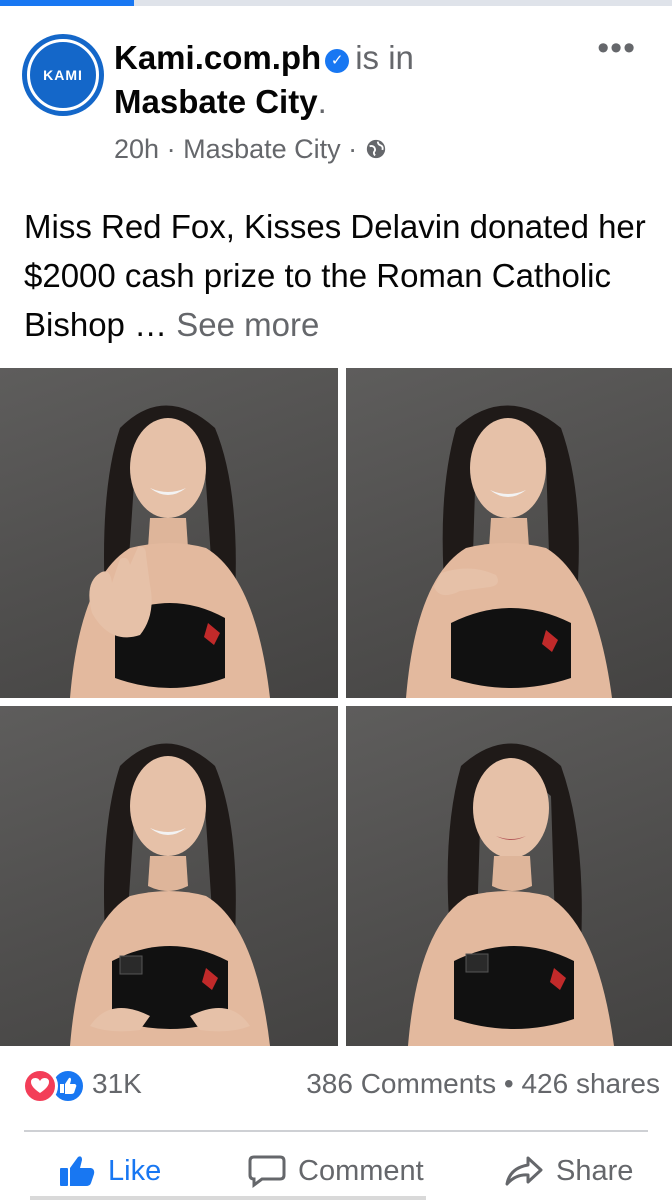  What do you see at coordinates (590, 1083) in the screenshot?
I see `shares-count: 426 shares` at bounding box center [590, 1083].